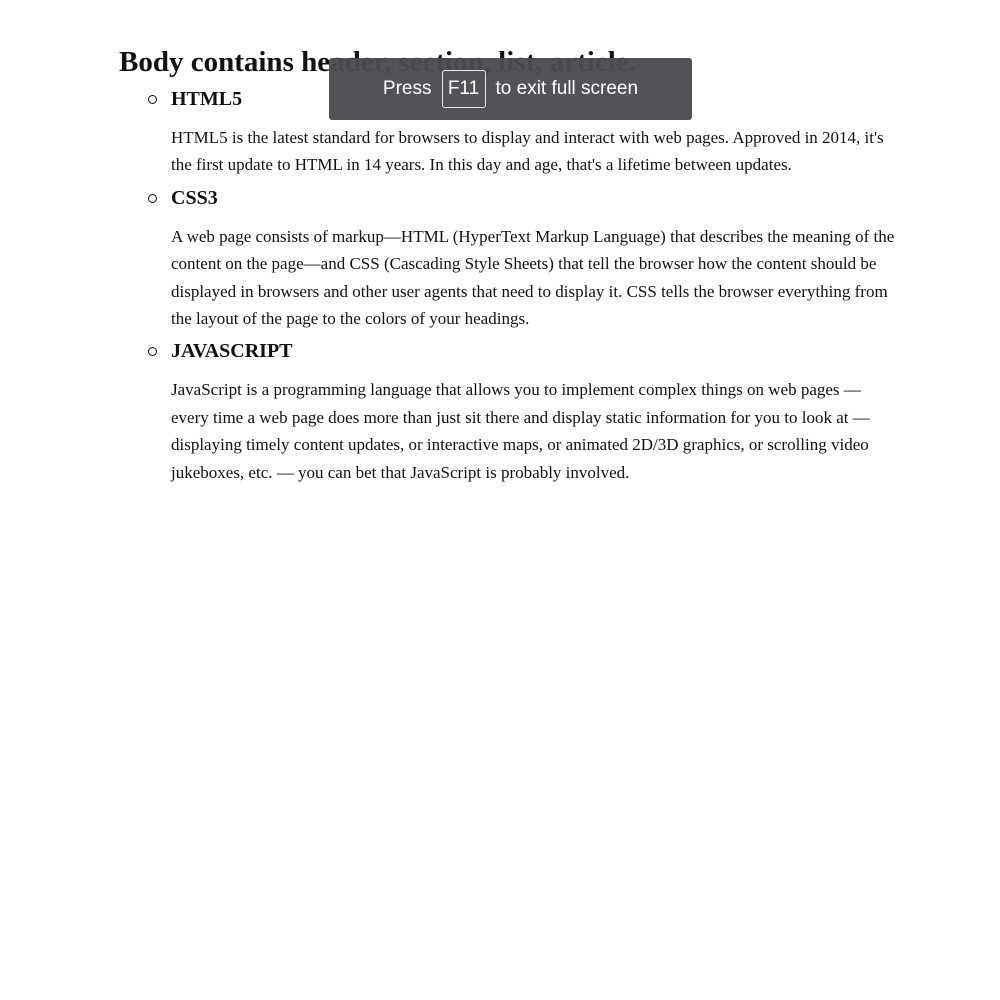 Image resolution: width=1000 pixels, height=1000 pixels. I want to click on fullscreen-exit-toast: Press F11 to exit full screen, so click(510, 89).